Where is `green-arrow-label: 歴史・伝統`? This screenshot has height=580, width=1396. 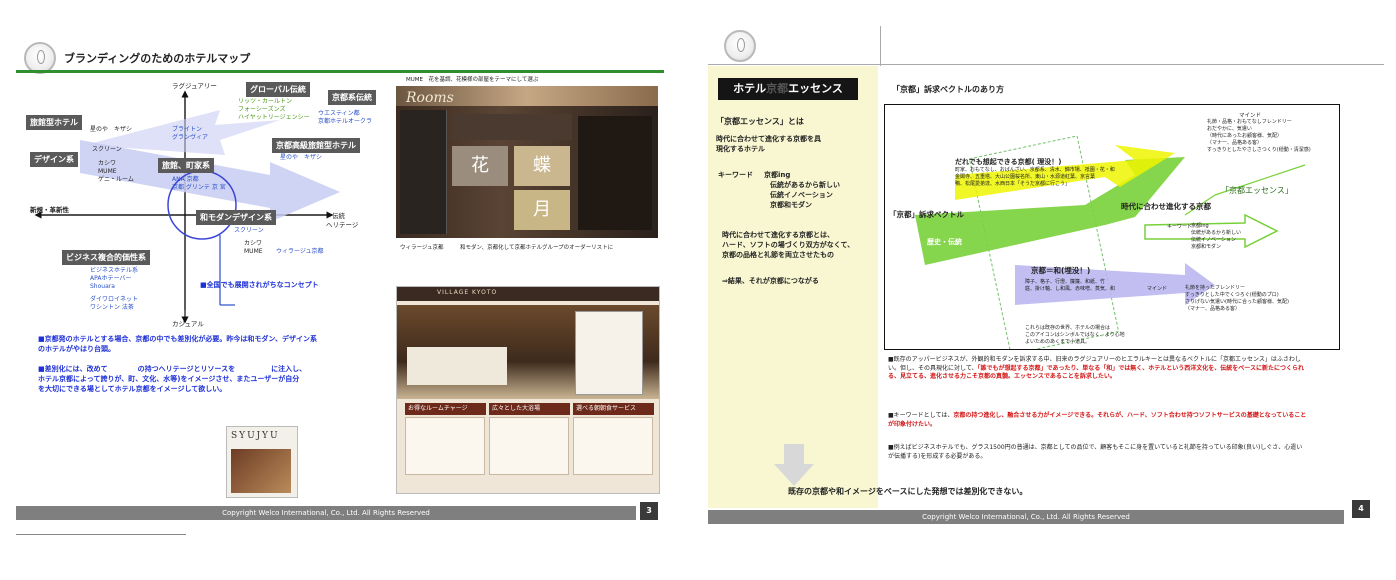
green-arrow-label: 歴史・伝統 is located at coordinates (944, 242).